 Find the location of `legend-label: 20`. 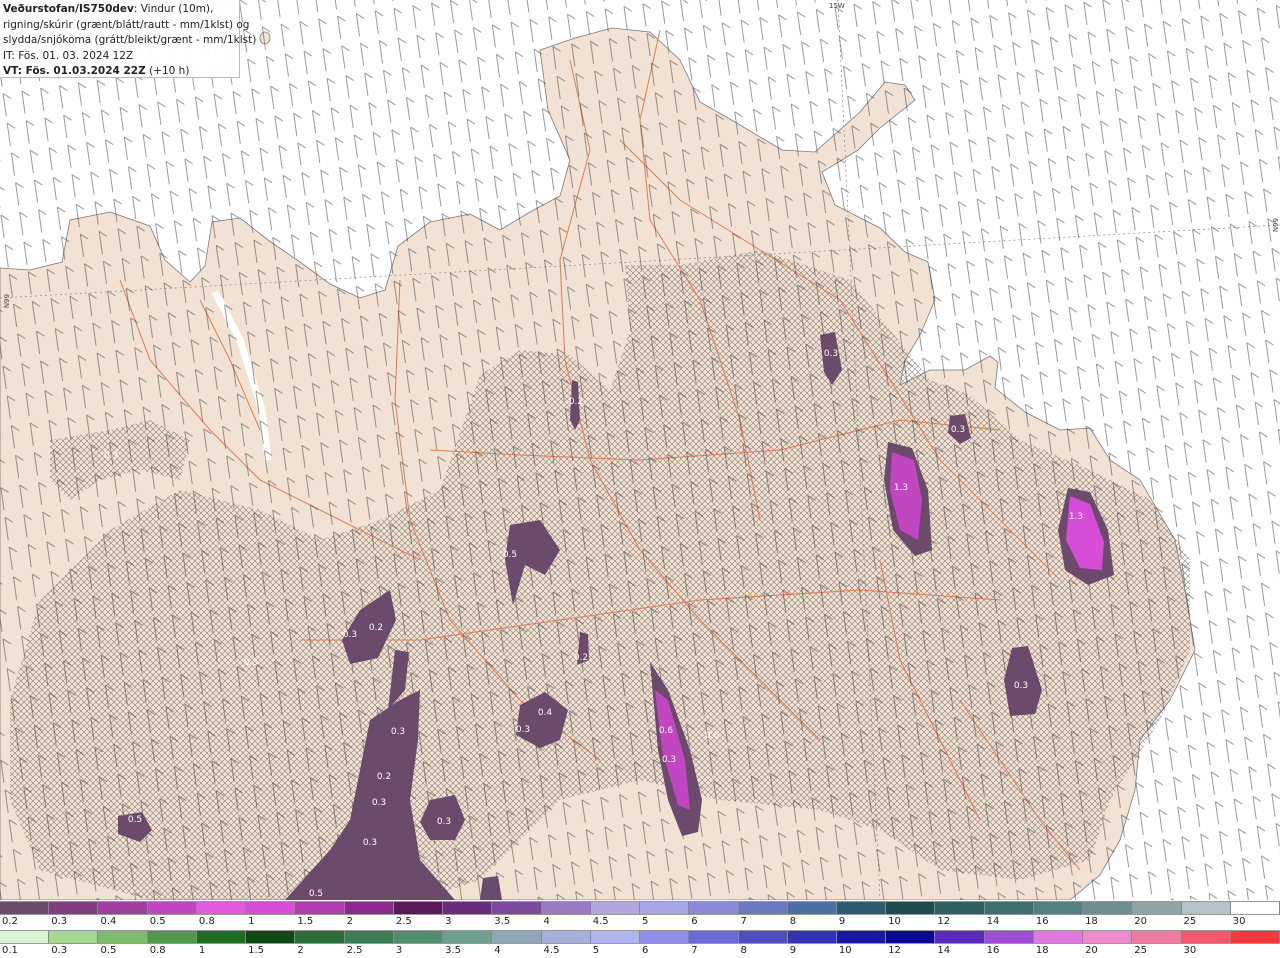

legend-label: 20 is located at coordinates (1091, 950).